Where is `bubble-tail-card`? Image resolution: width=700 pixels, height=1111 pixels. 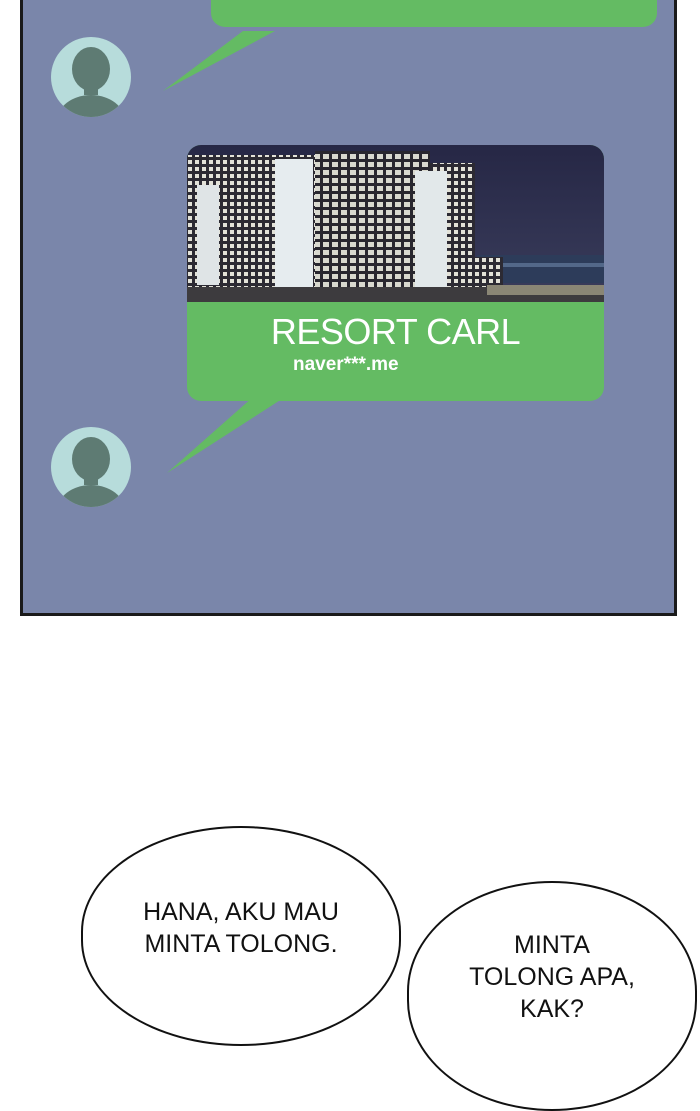
bubble-tail-card is located at coordinates (226, 435).